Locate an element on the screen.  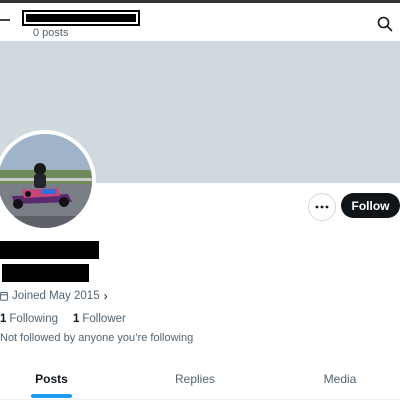
chevron-right-icon: › is located at coordinates (106, 296).